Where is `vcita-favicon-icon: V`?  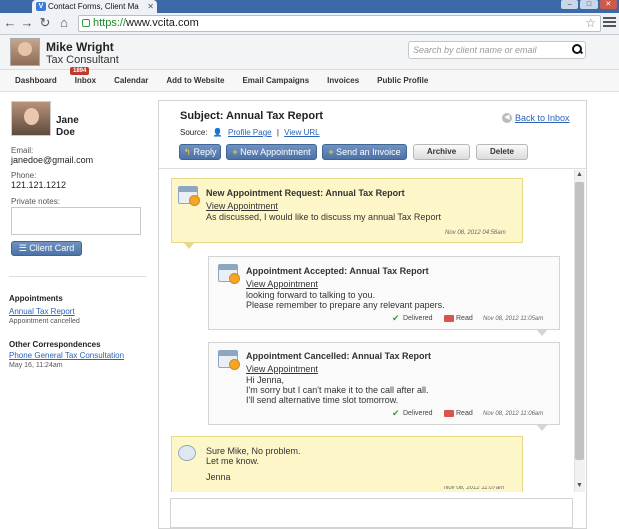
vcita-favicon-icon: V is located at coordinates (41, 6).